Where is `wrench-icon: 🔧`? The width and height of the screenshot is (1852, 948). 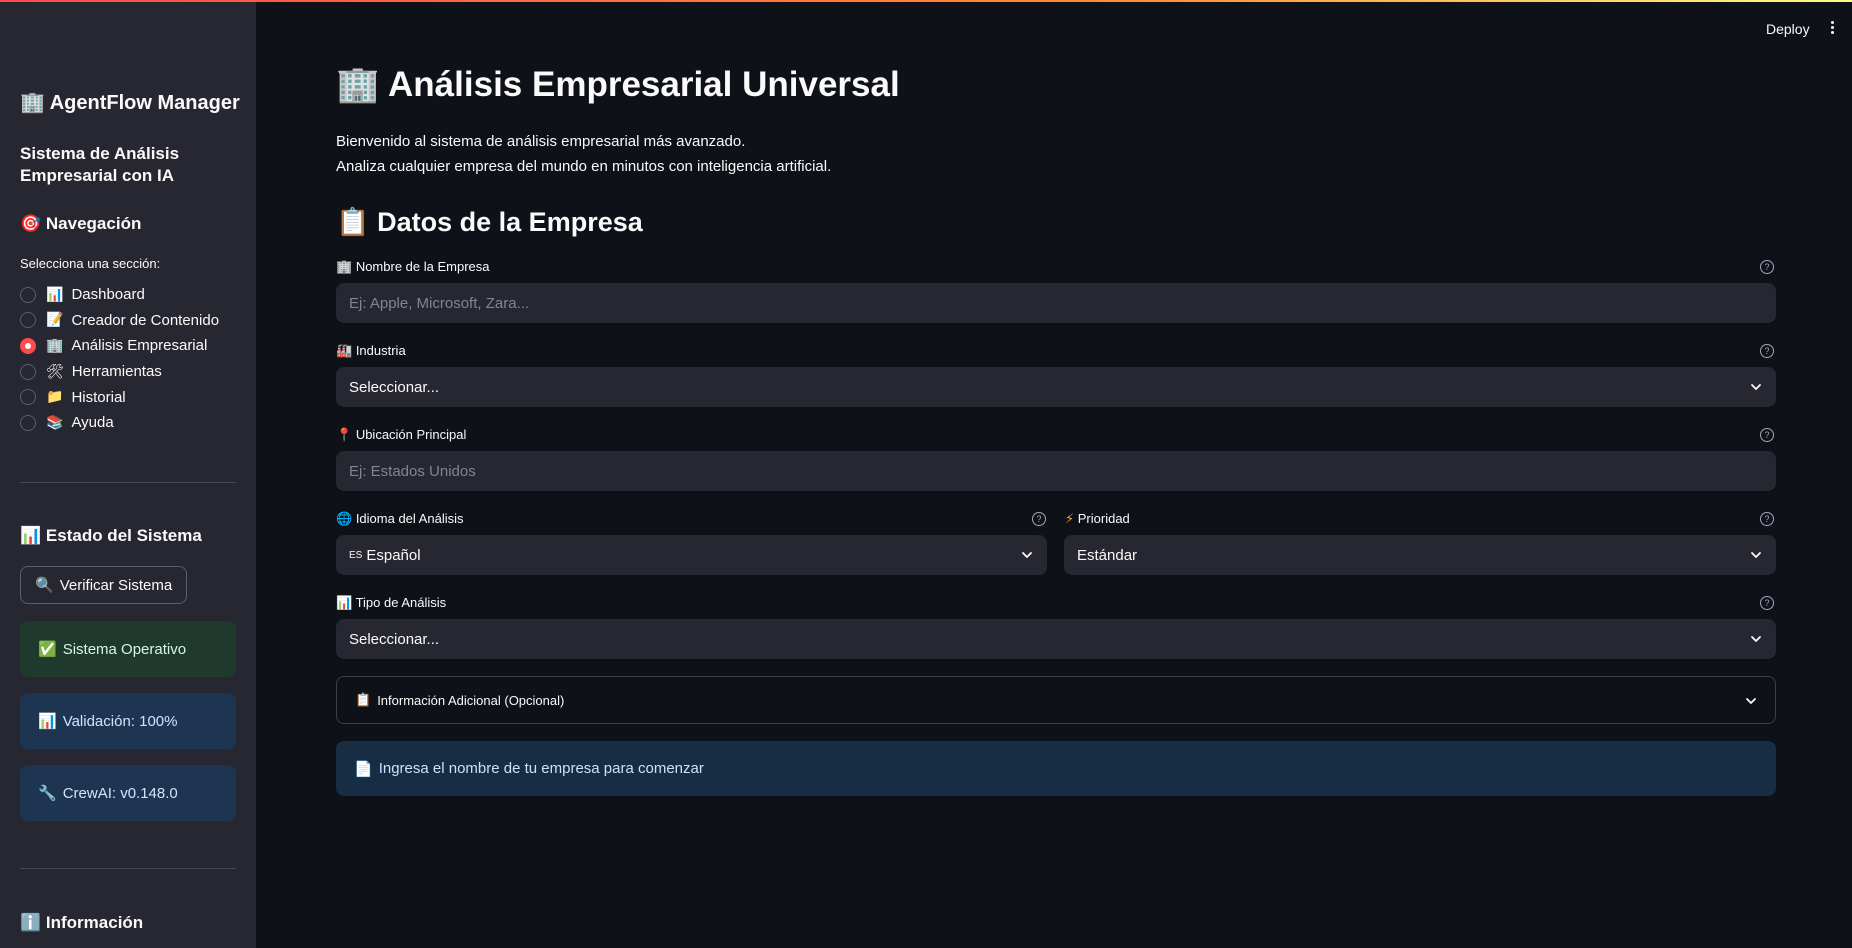
wrench-icon: 🔧 is located at coordinates (47, 793).